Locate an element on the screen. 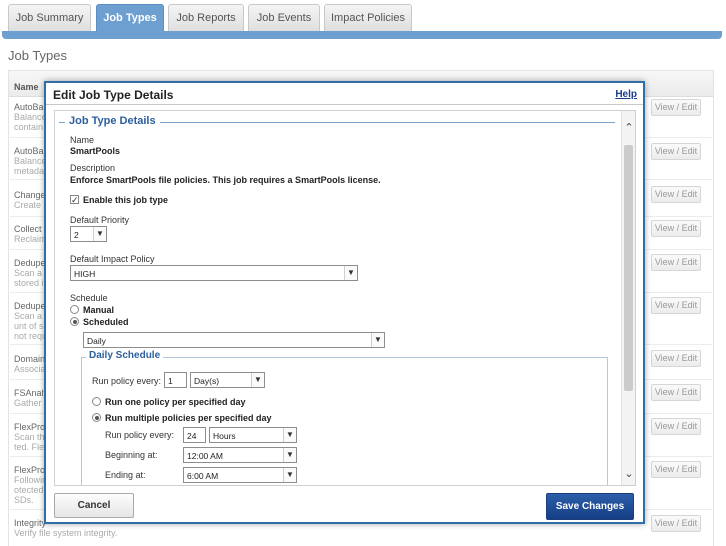 The image size is (726, 546). multi-run-every-label: Run policy every: is located at coordinates (140, 435).